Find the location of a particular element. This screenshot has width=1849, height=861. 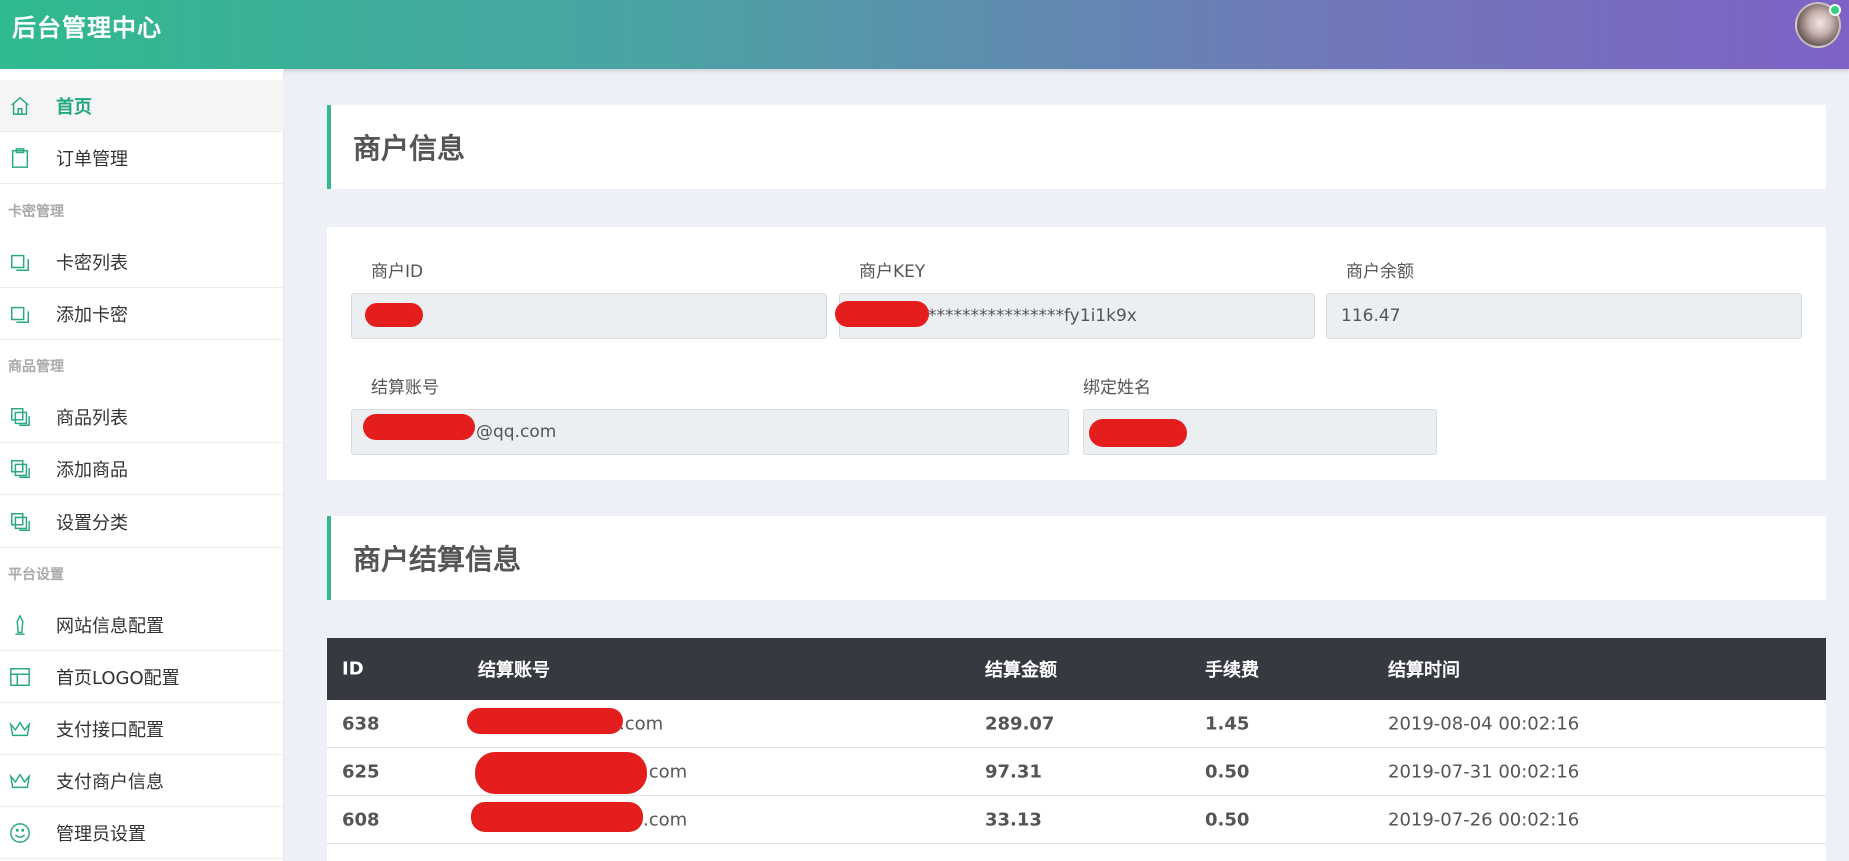

column-id: ID is located at coordinates (353, 669).